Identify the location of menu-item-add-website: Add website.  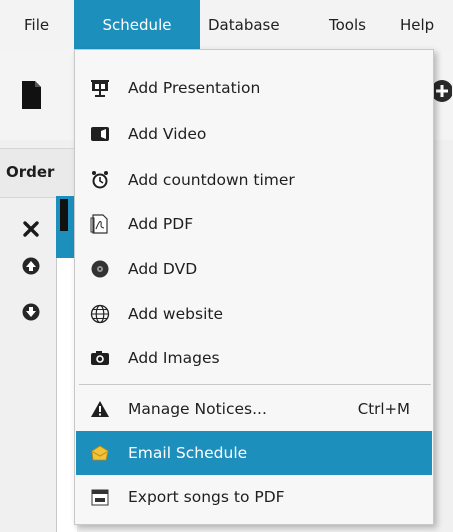
(254, 314).